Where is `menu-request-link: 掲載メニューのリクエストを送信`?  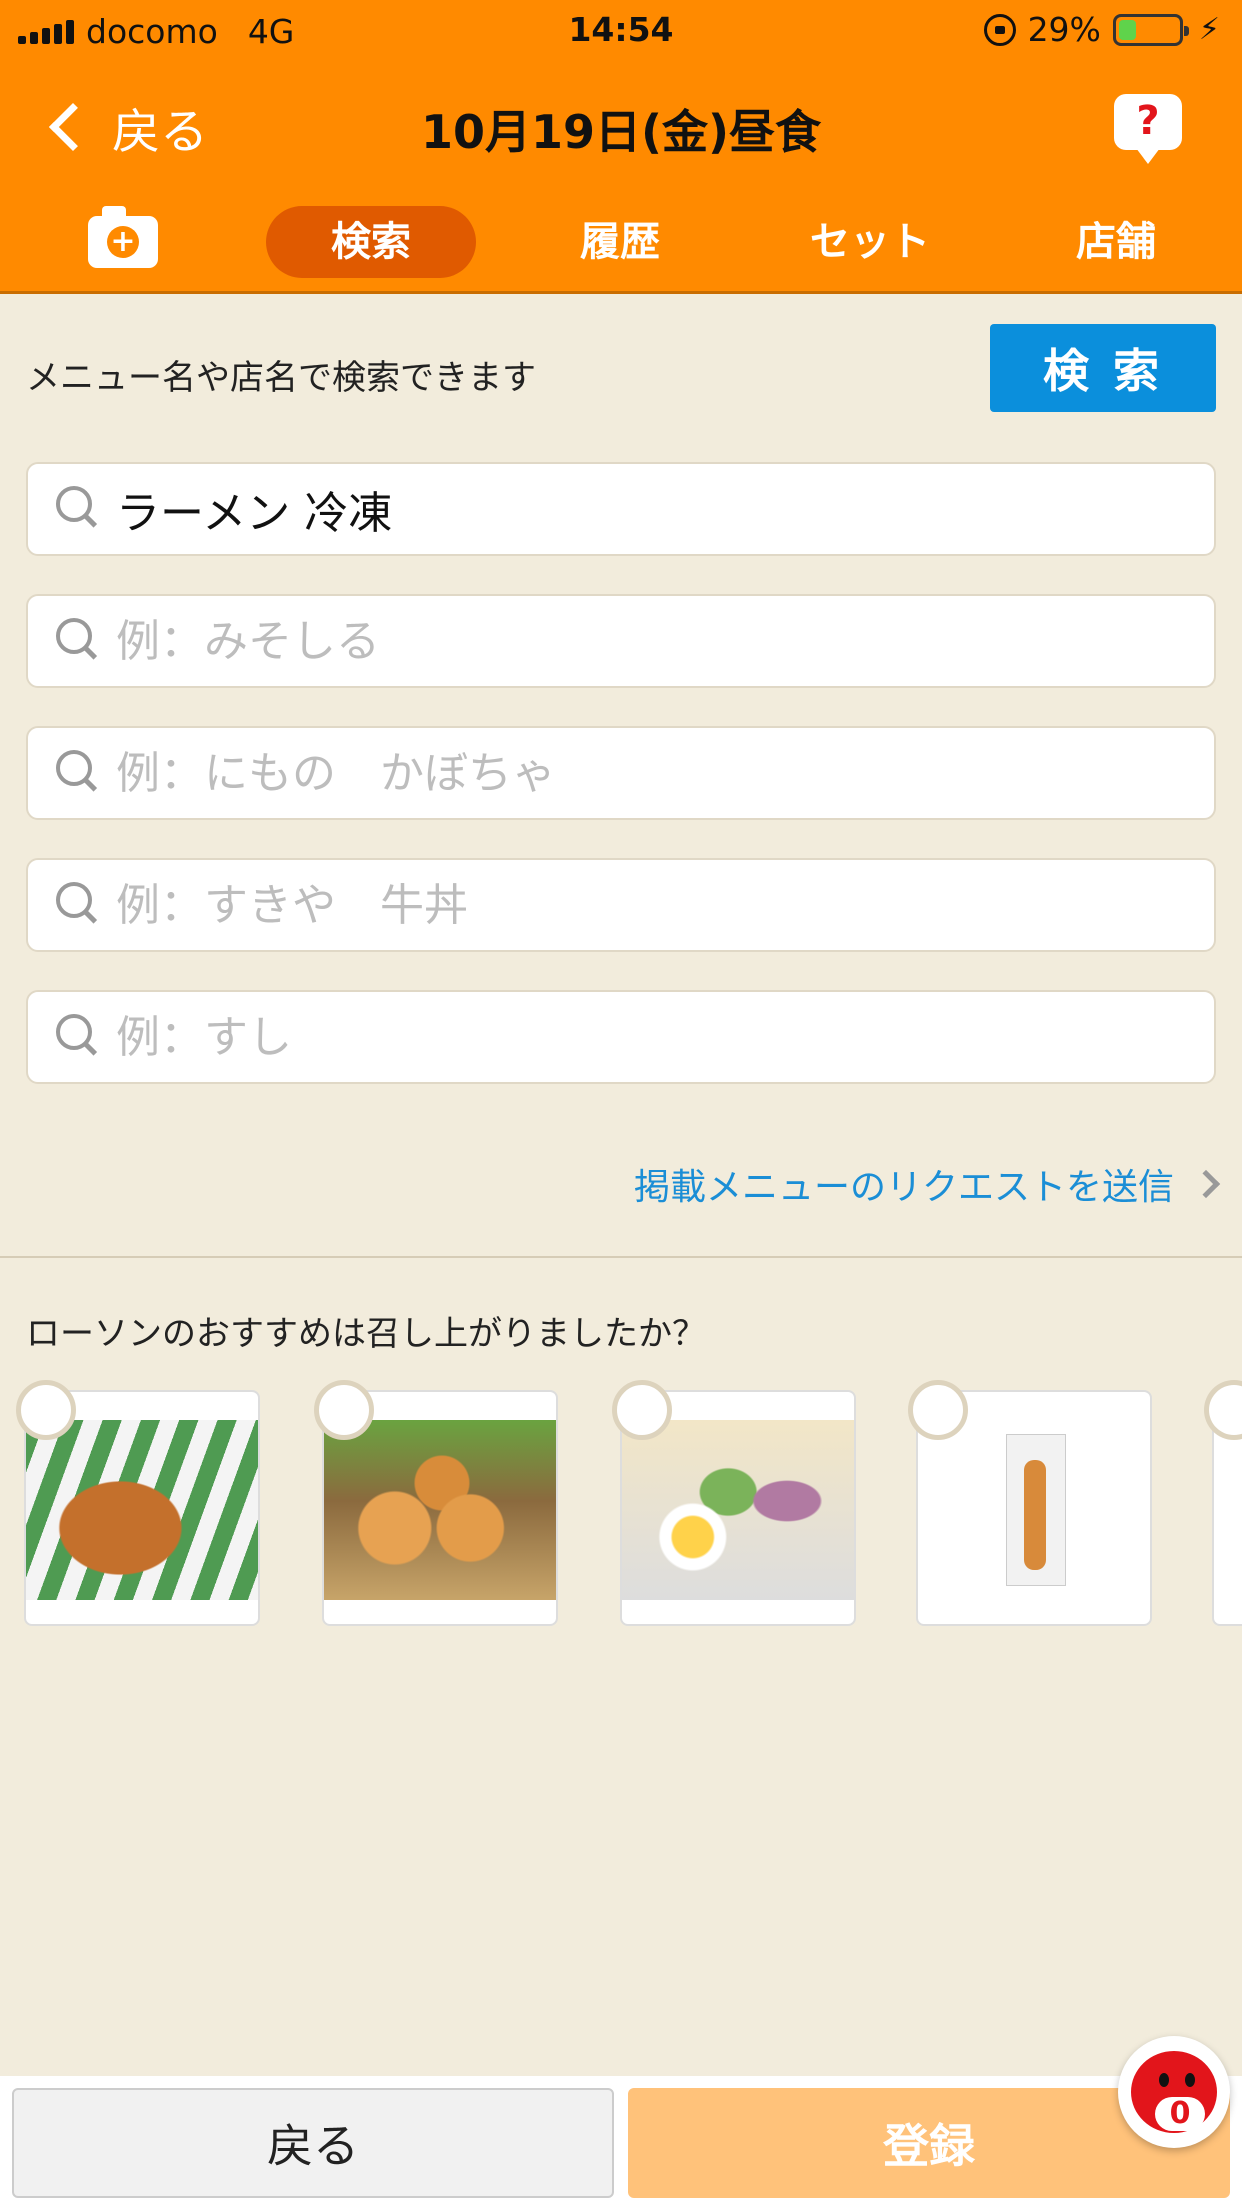 menu-request-link: 掲載メニューのリクエストを送信 is located at coordinates (927, 1184).